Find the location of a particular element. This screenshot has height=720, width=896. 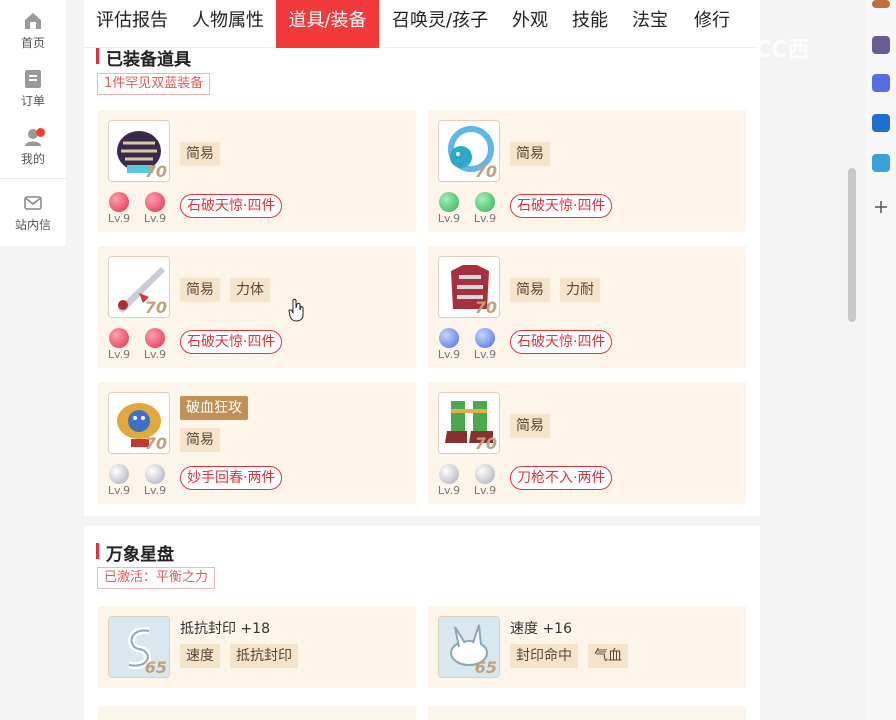

sidebar-item-orders: 订单 is located at coordinates (33, 88).